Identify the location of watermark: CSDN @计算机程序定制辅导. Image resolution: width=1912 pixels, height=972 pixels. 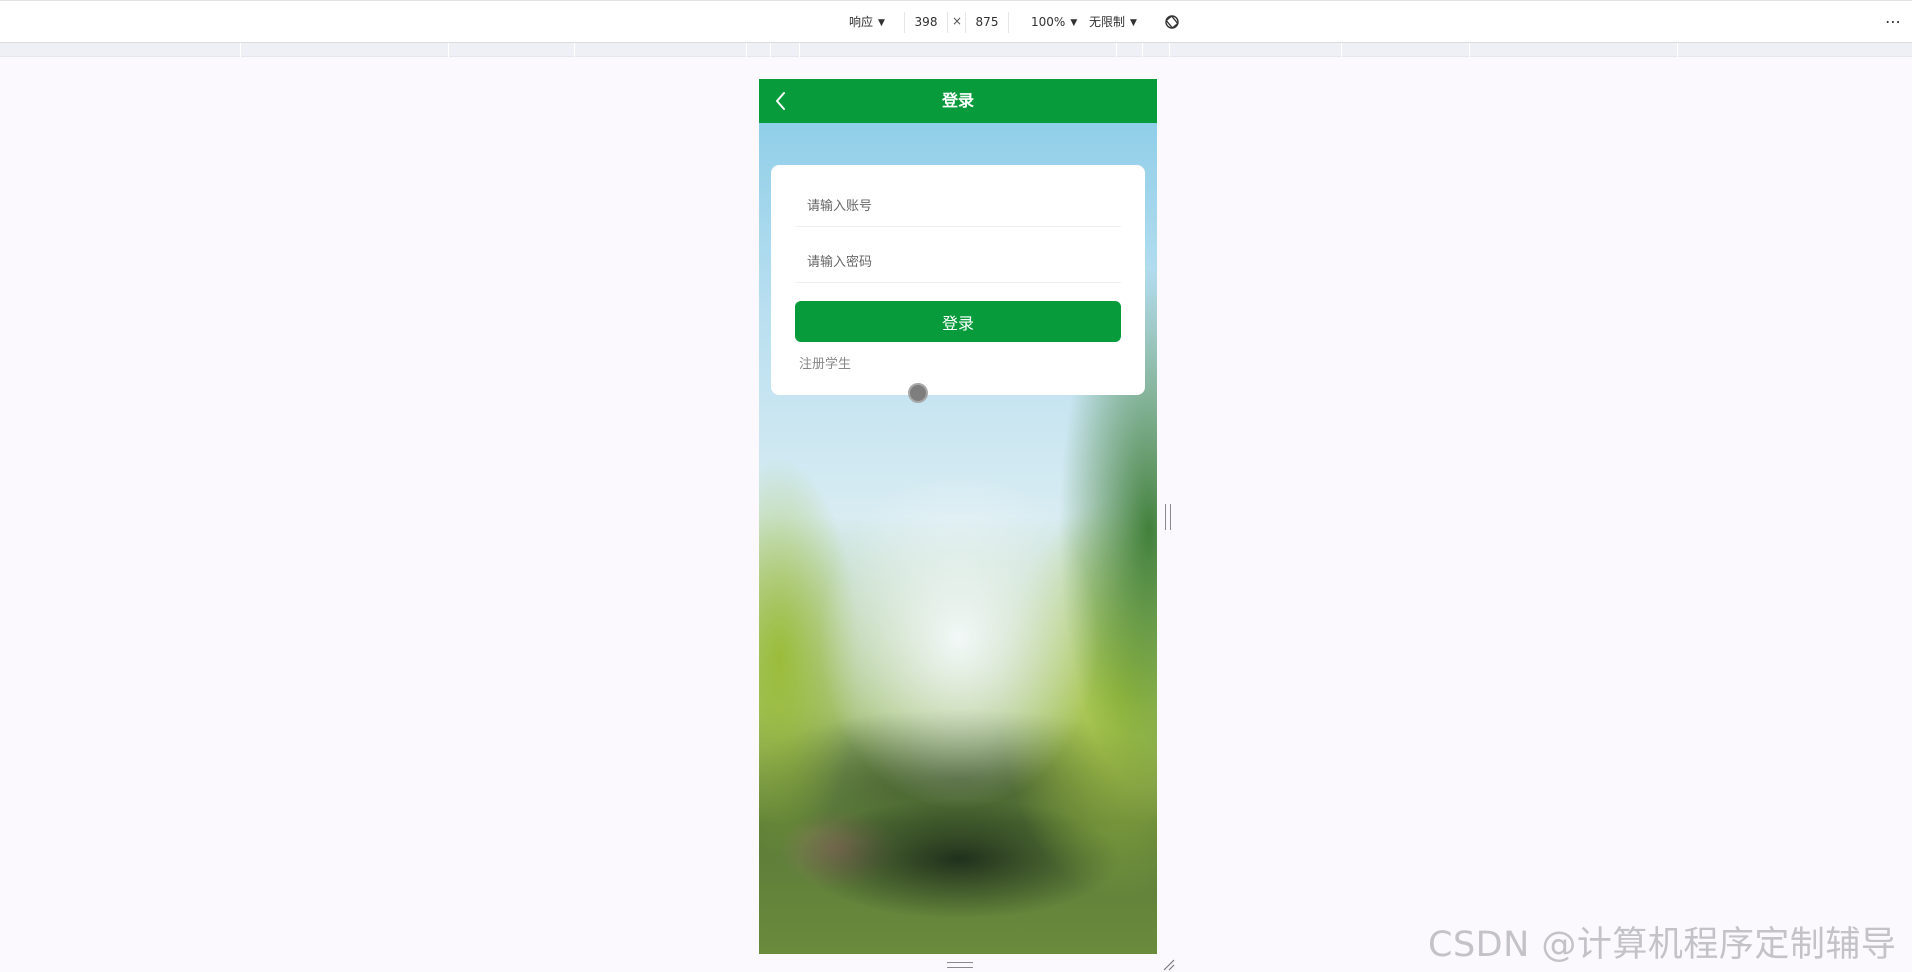
(1662, 945).